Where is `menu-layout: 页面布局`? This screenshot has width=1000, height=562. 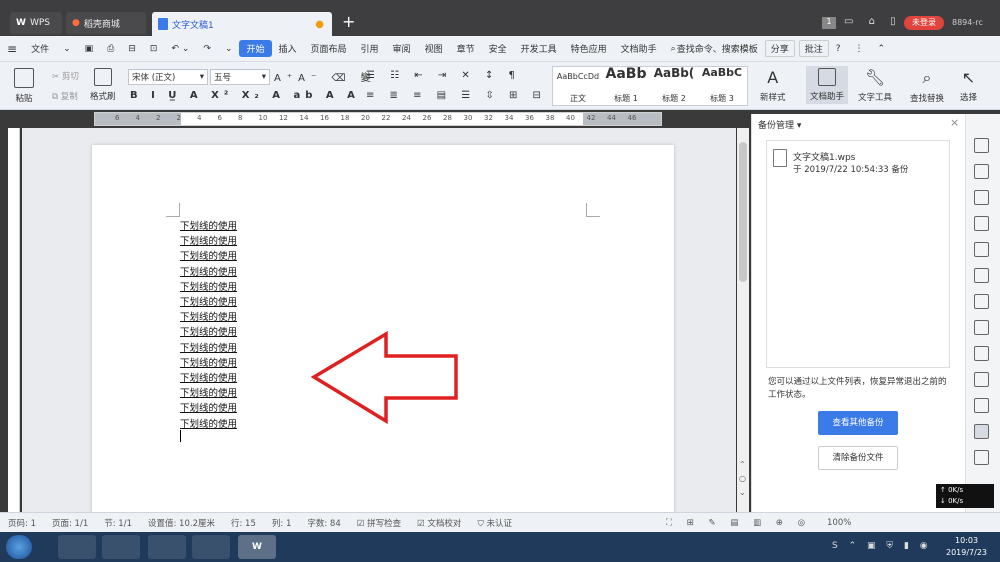
menu-layout: 页面布局 is located at coordinates (329, 48).